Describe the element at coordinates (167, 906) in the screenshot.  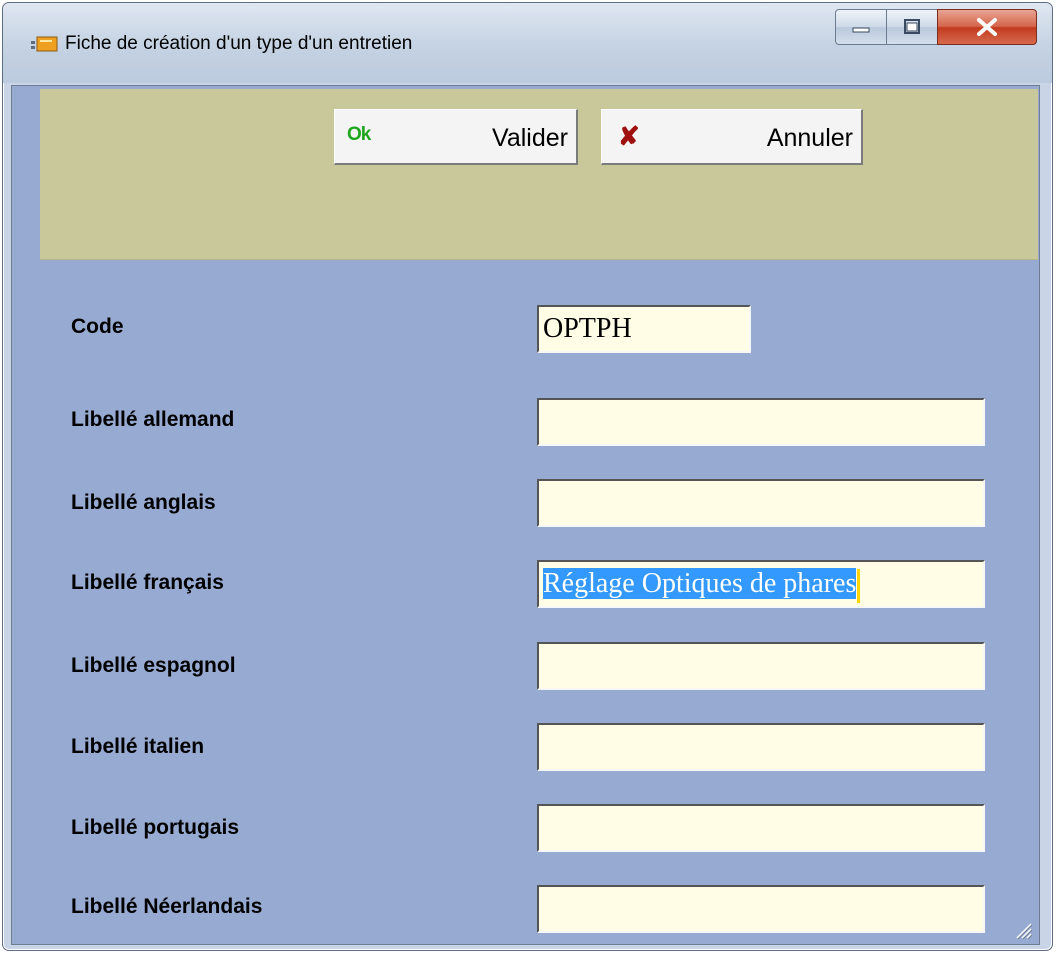
I see `label-libelle-neerlandais: Libellé Néerlandais` at that location.